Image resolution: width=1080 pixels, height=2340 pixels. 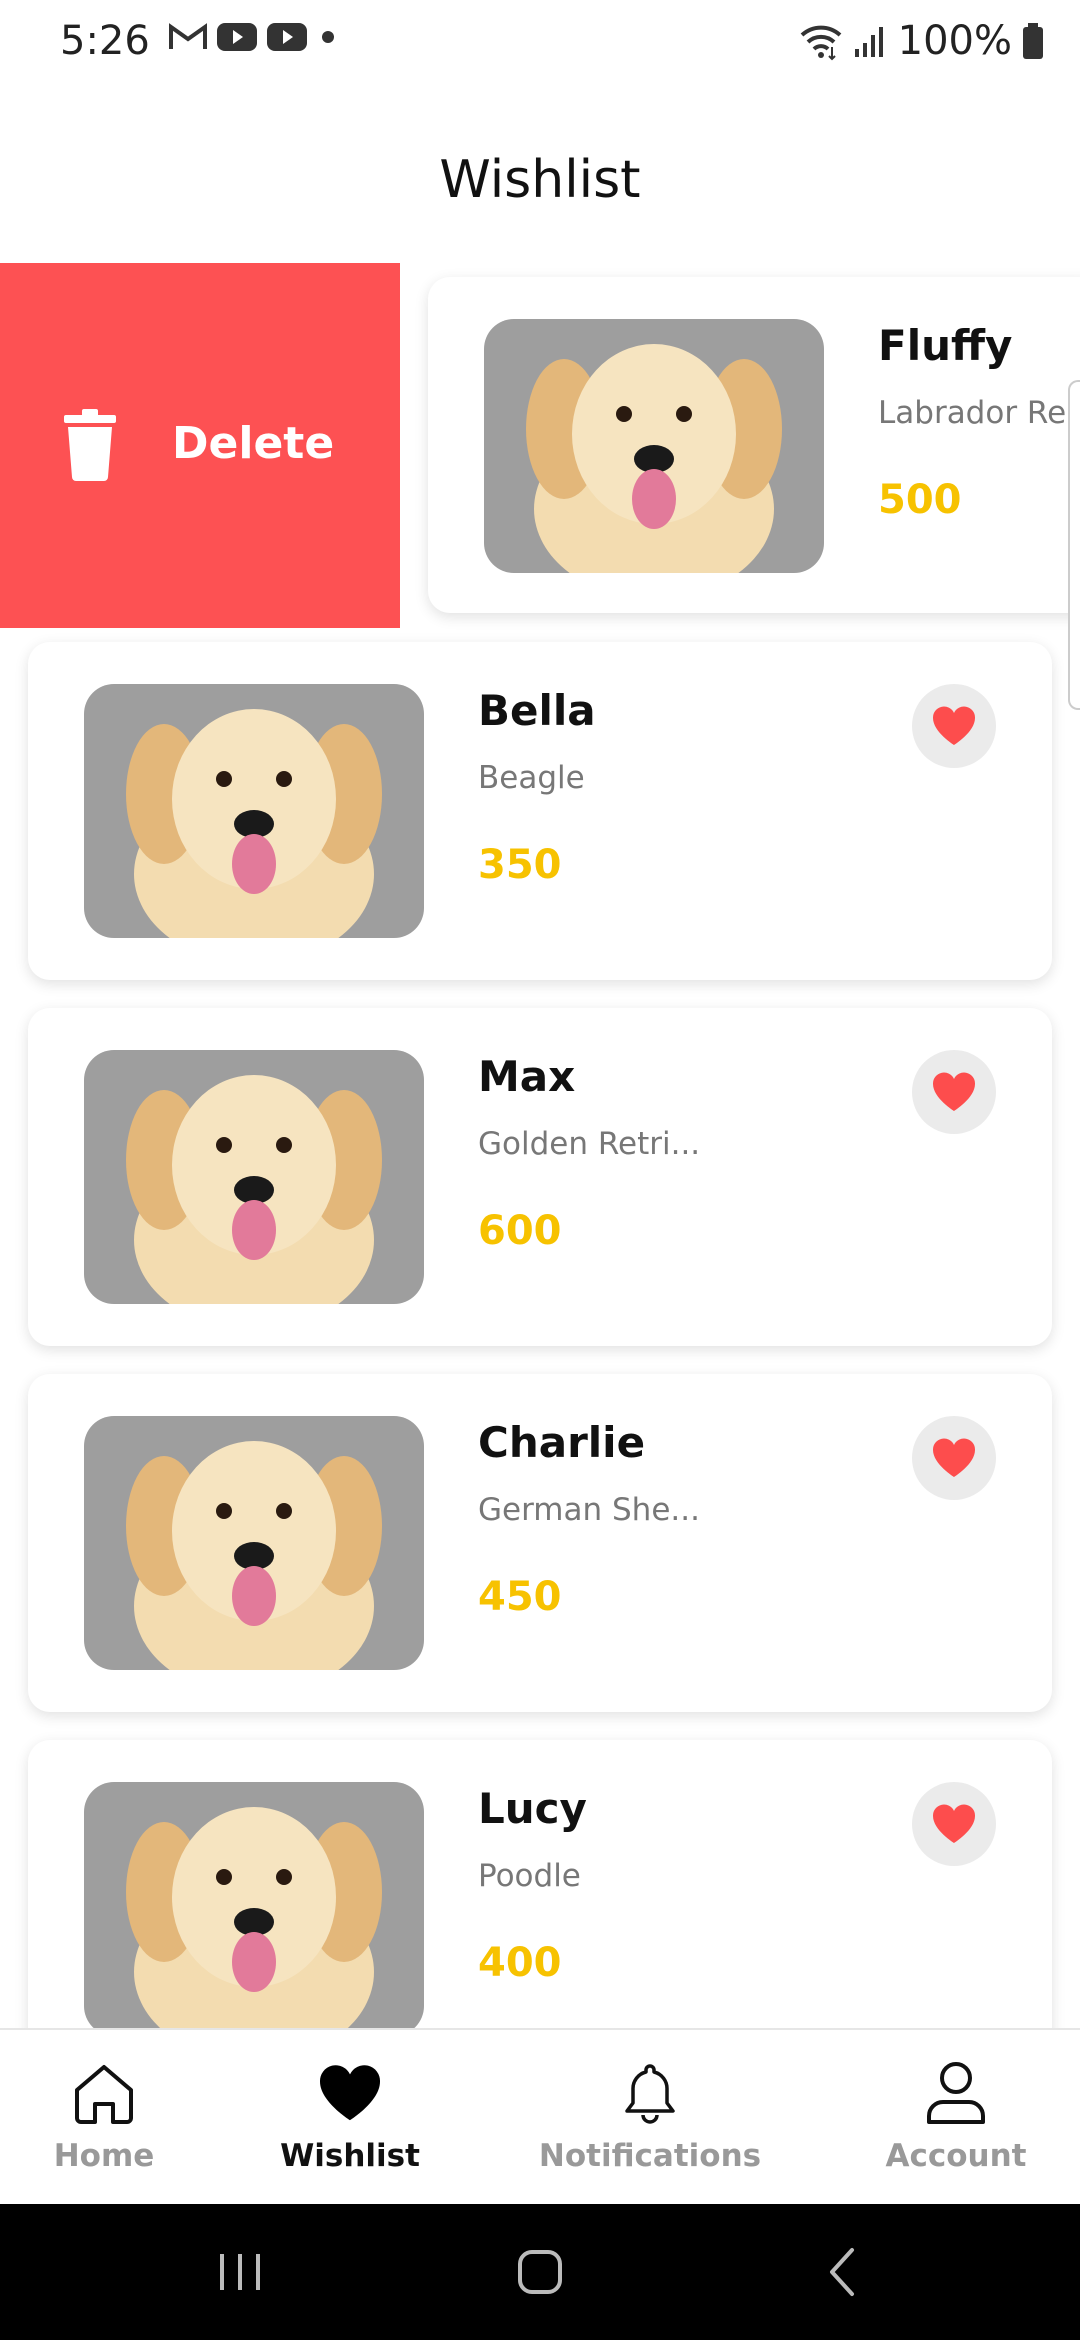 I want to click on battery-percent: 100%, so click(x=954, y=41).